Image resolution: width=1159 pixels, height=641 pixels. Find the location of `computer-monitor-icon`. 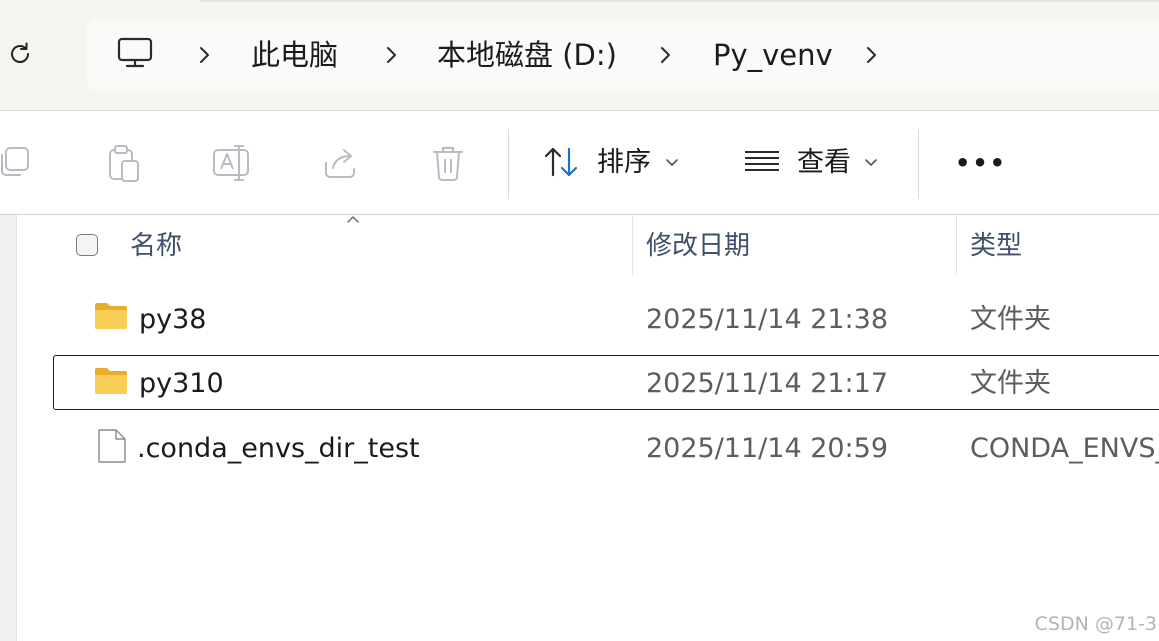

computer-monitor-icon is located at coordinates (135, 53).